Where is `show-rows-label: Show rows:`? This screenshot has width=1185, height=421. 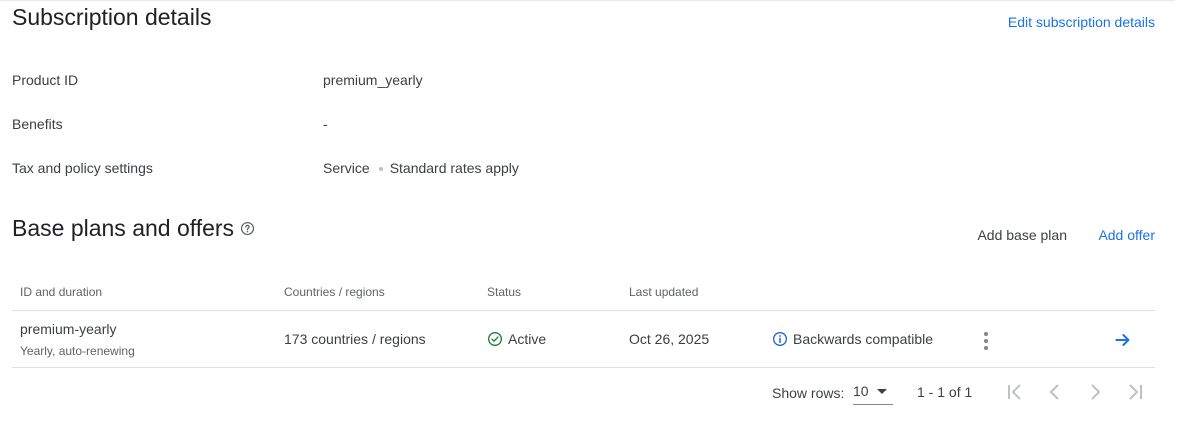
show-rows-label: Show rows: is located at coordinates (808, 393).